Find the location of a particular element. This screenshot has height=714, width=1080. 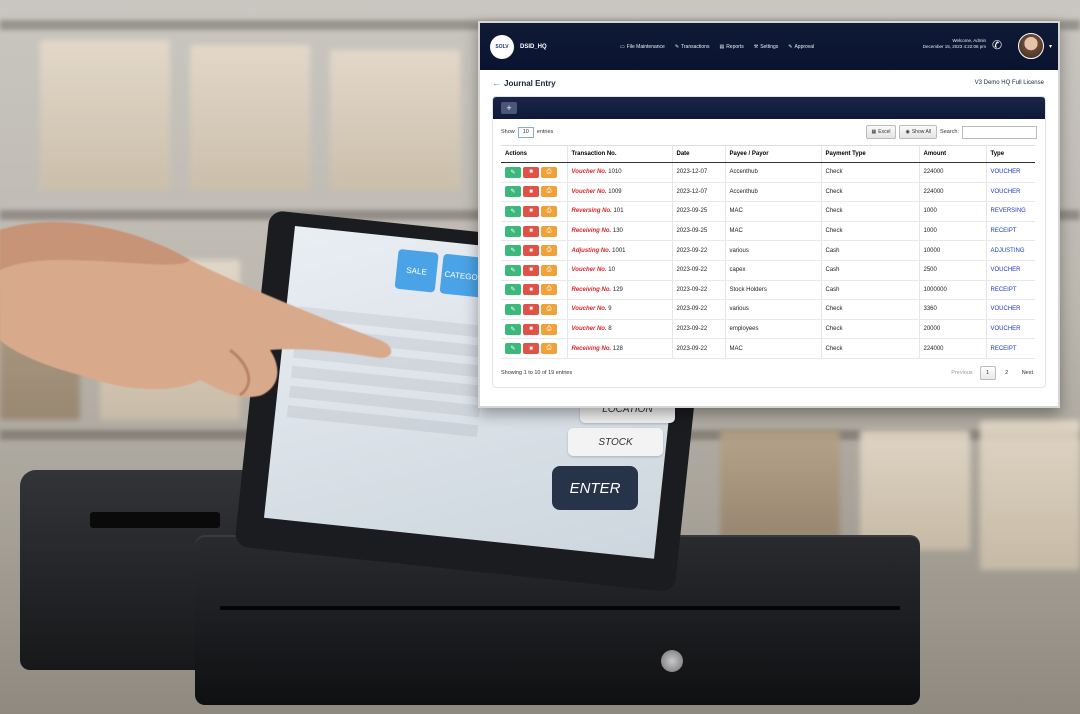

col-transaction-no: Transaction No. is located at coordinates (619, 154).